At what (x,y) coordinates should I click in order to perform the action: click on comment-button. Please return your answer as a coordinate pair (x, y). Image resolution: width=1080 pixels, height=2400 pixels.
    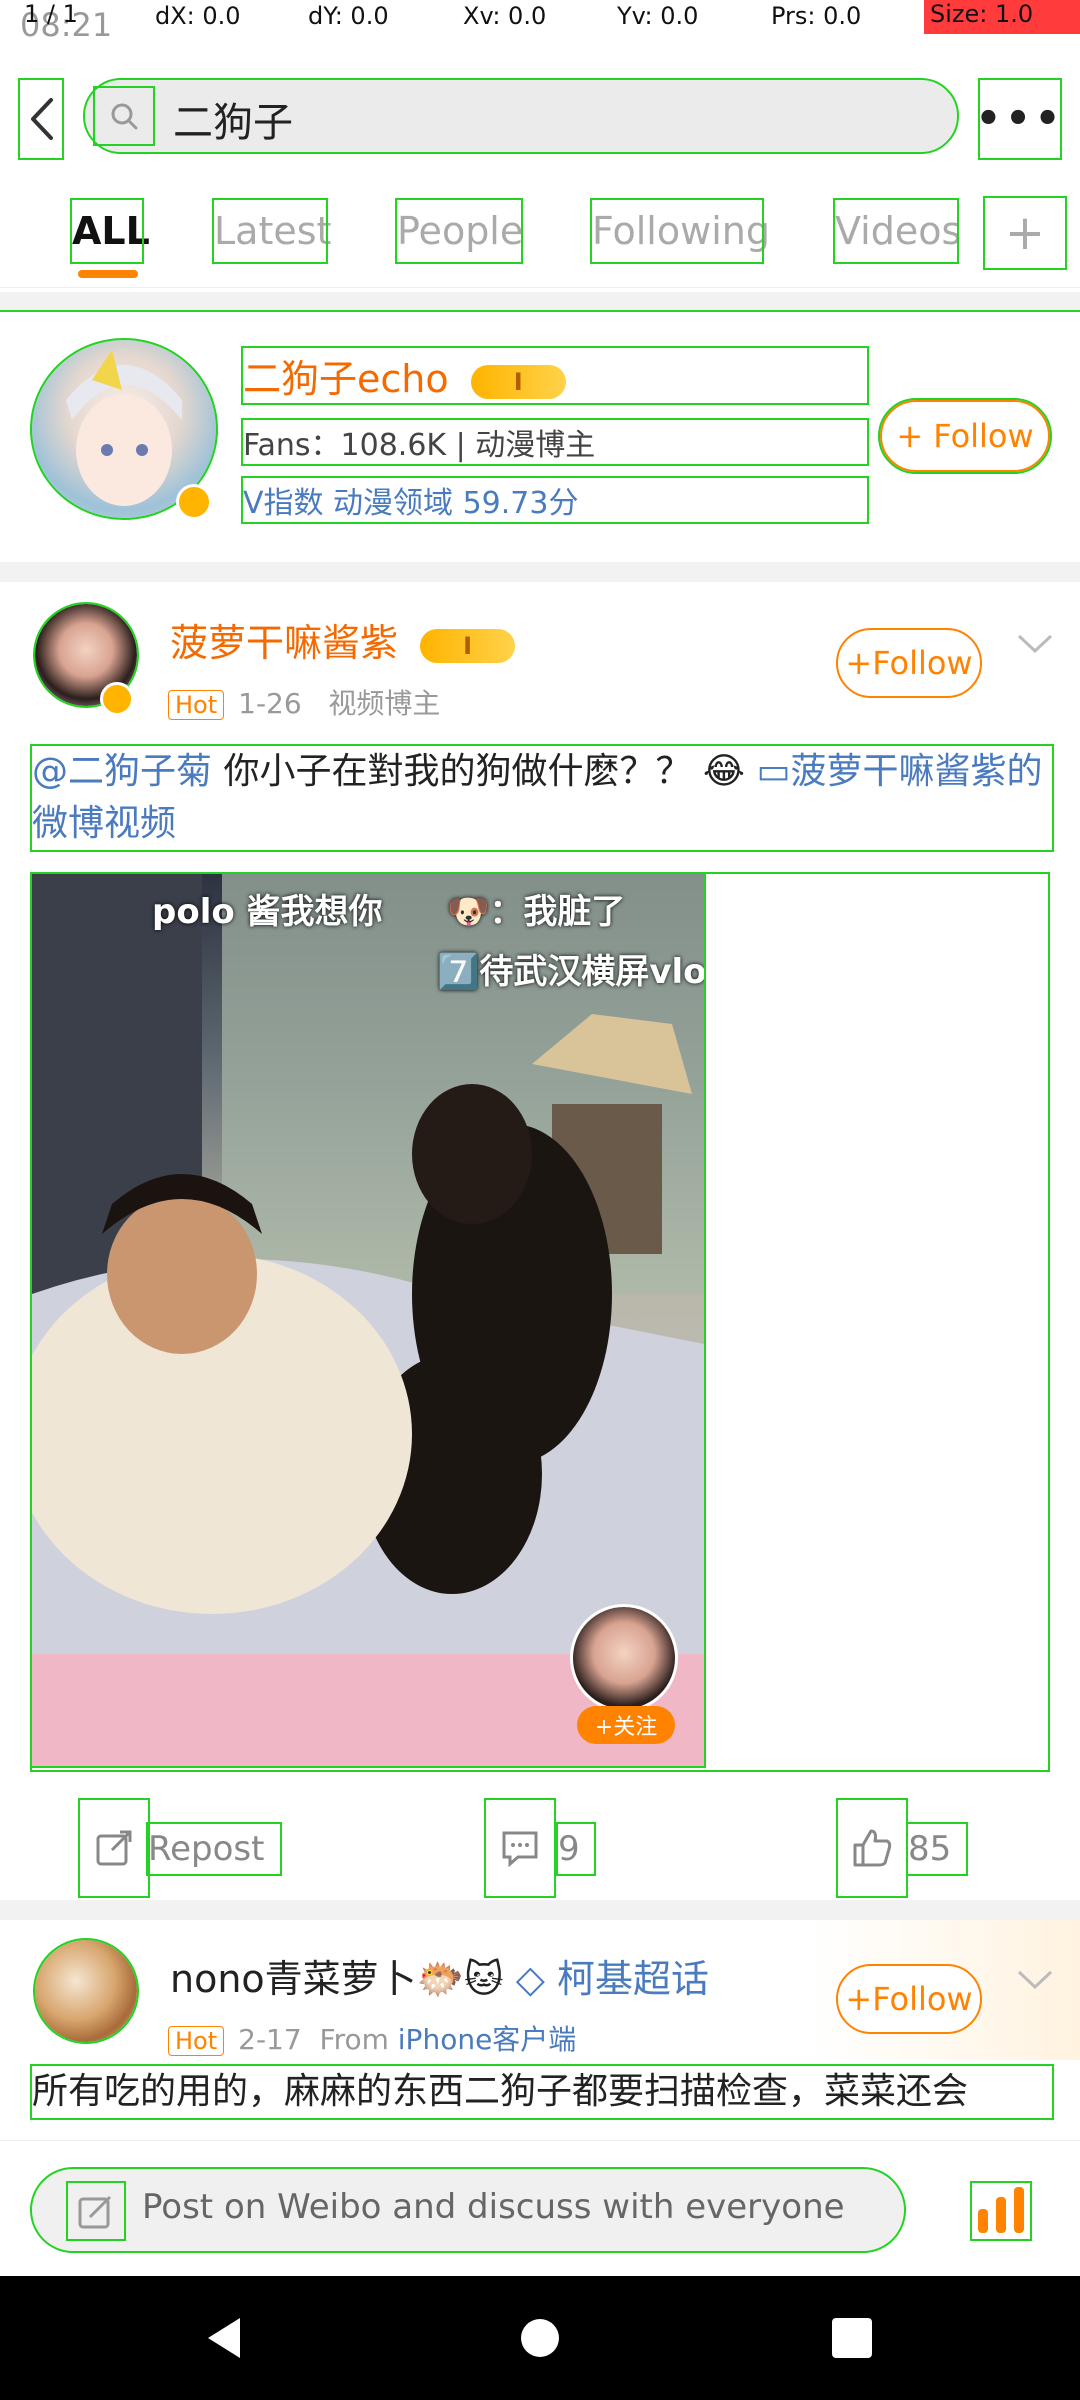
    Looking at the image, I should click on (520, 1848).